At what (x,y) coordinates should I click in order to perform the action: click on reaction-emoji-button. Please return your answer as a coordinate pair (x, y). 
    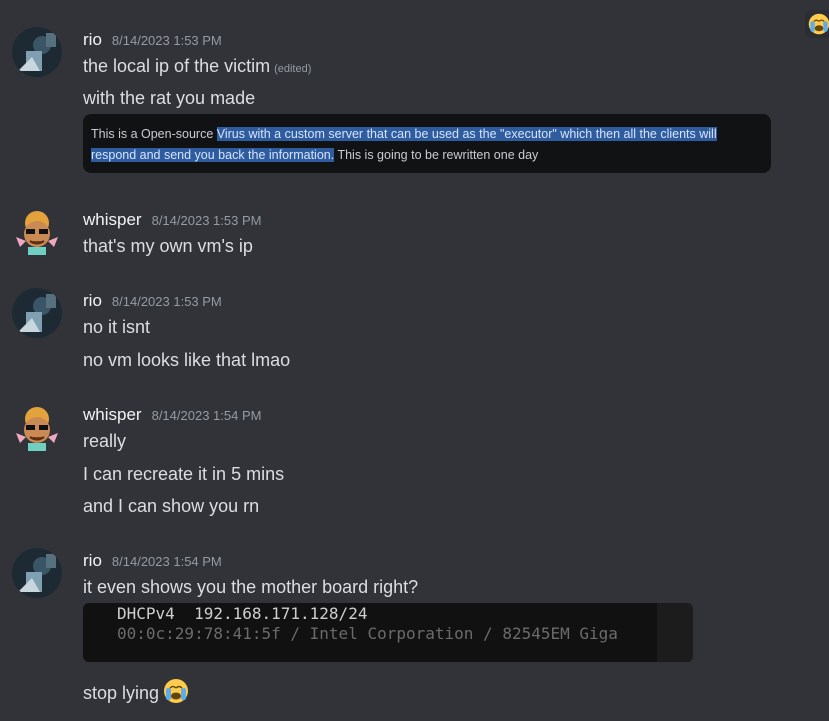
    Looking at the image, I should click on (817, 24).